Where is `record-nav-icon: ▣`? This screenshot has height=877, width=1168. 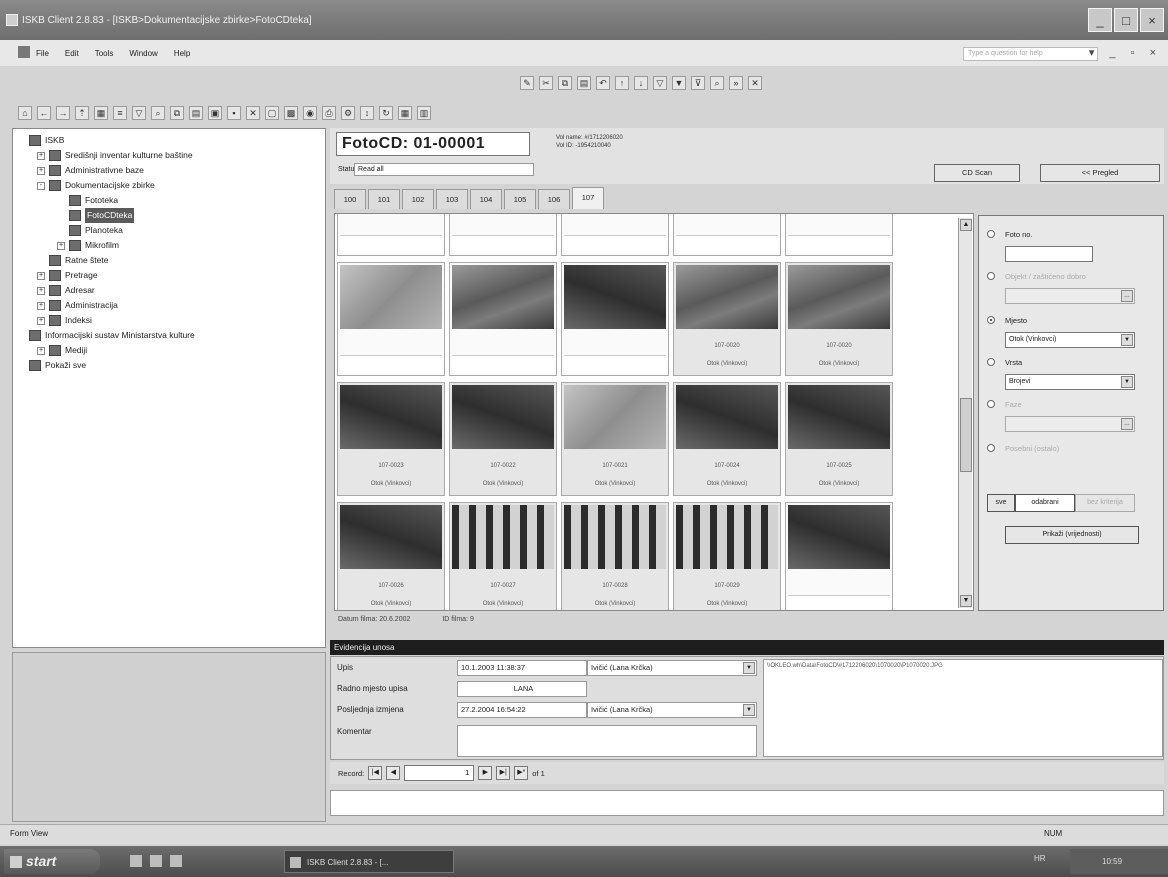 record-nav-icon: ▣ is located at coordinates (215, 113).